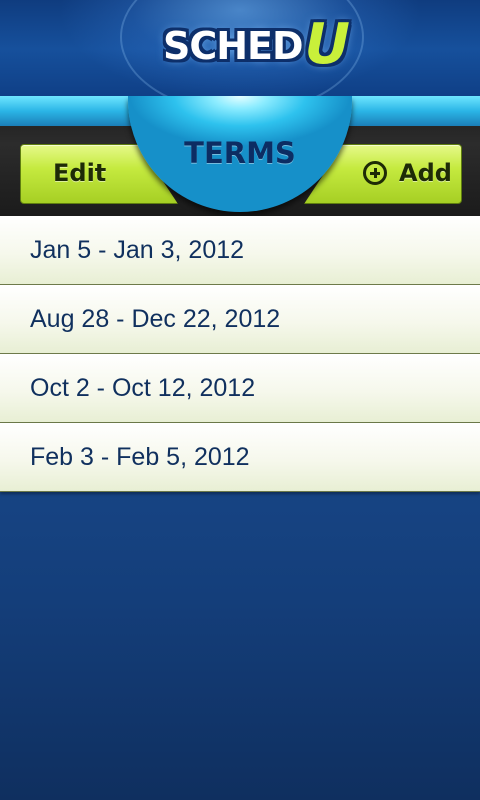 This screenshot has height=800, width=480. Describe the element at coordinates (240, 153) in the screenshot. I see `page-title: TERMS` at that location.